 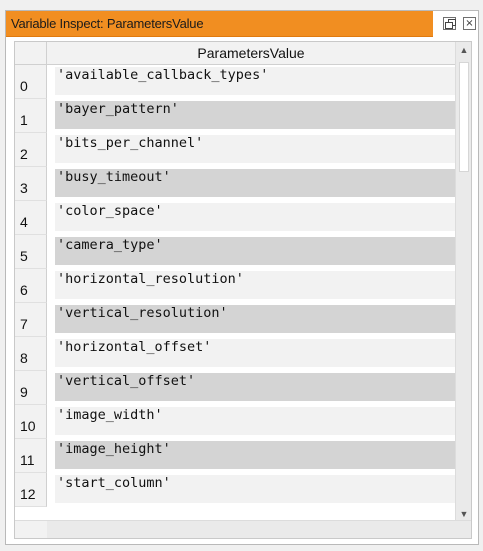 I want to click on vertical-scrollbar: ▲ ▼, so click(x=463, y=282).